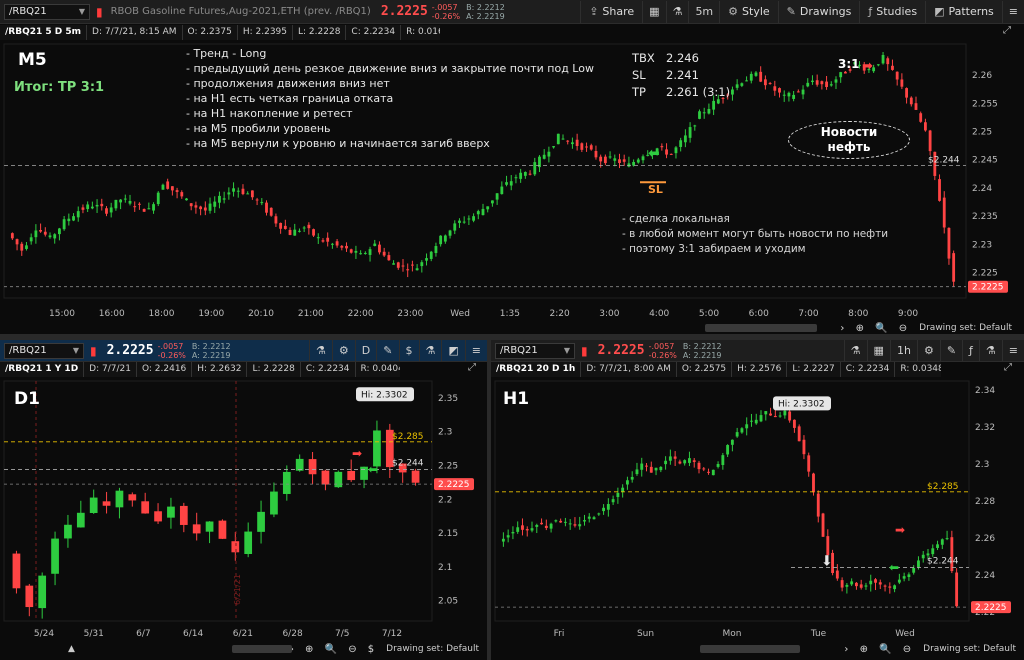  I want to click on x-tick-label: 5:00, so click(709, 314).